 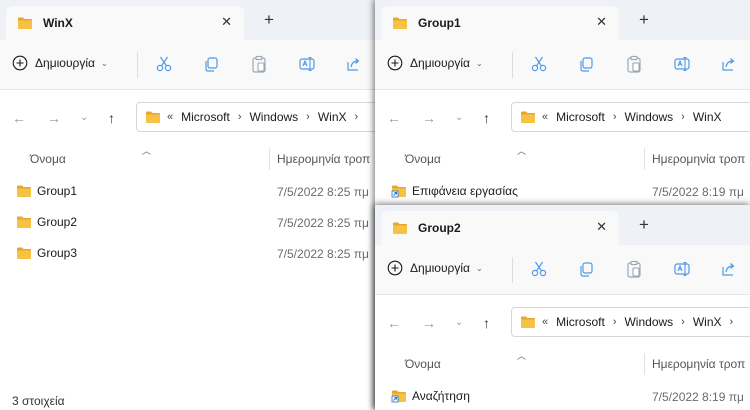 I want to click on item-name: Group1, so click(x=57, y=191).